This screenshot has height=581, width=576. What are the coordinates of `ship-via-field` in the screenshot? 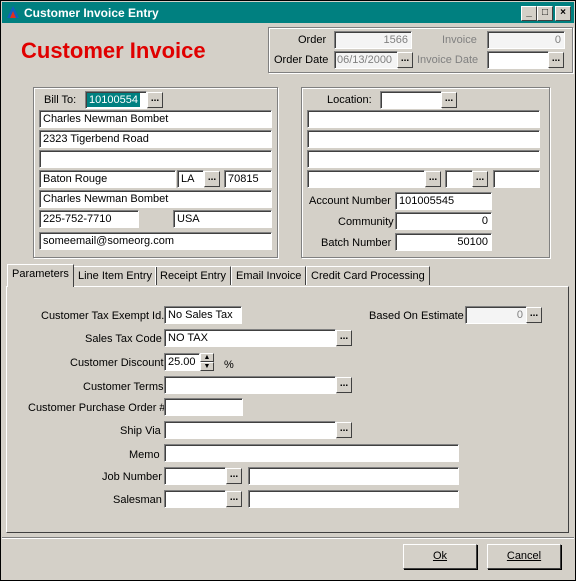 It's located at (250, 430).